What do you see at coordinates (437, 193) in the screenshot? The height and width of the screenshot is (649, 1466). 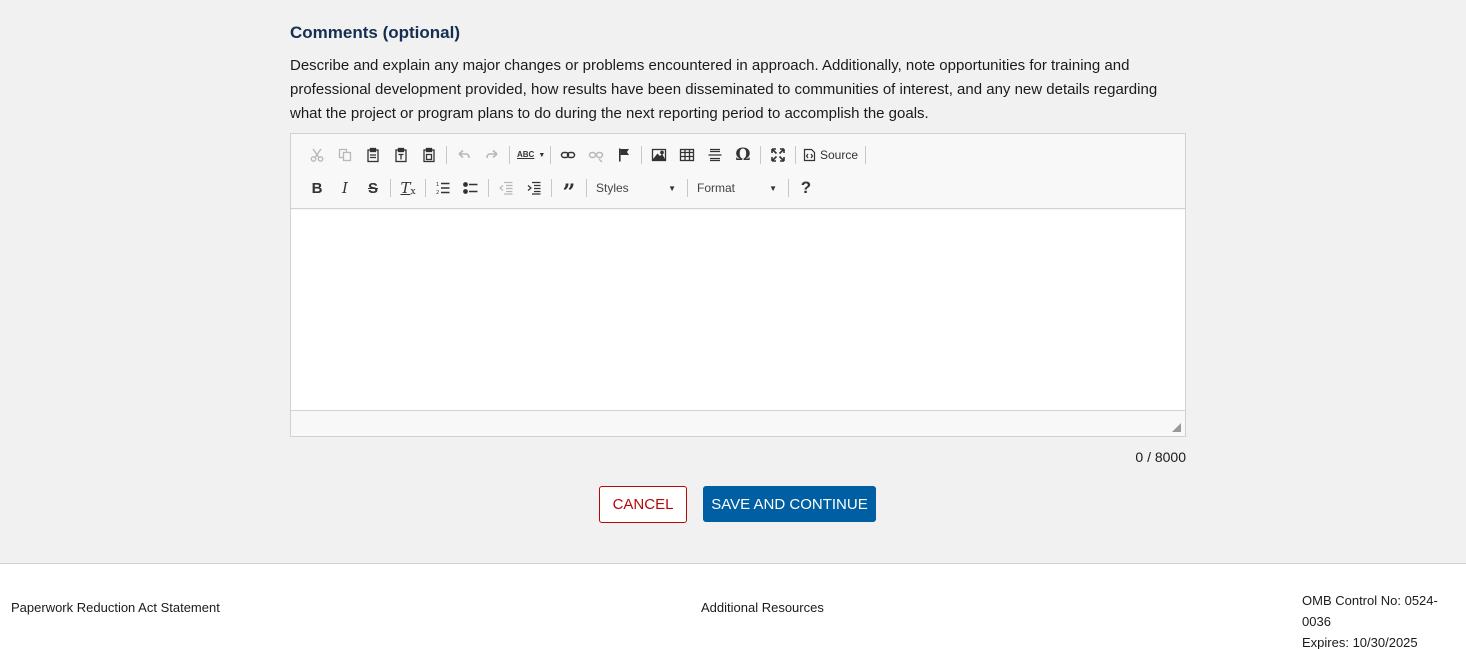 I see `svg-text: 2` at bounding box center [437, 193].